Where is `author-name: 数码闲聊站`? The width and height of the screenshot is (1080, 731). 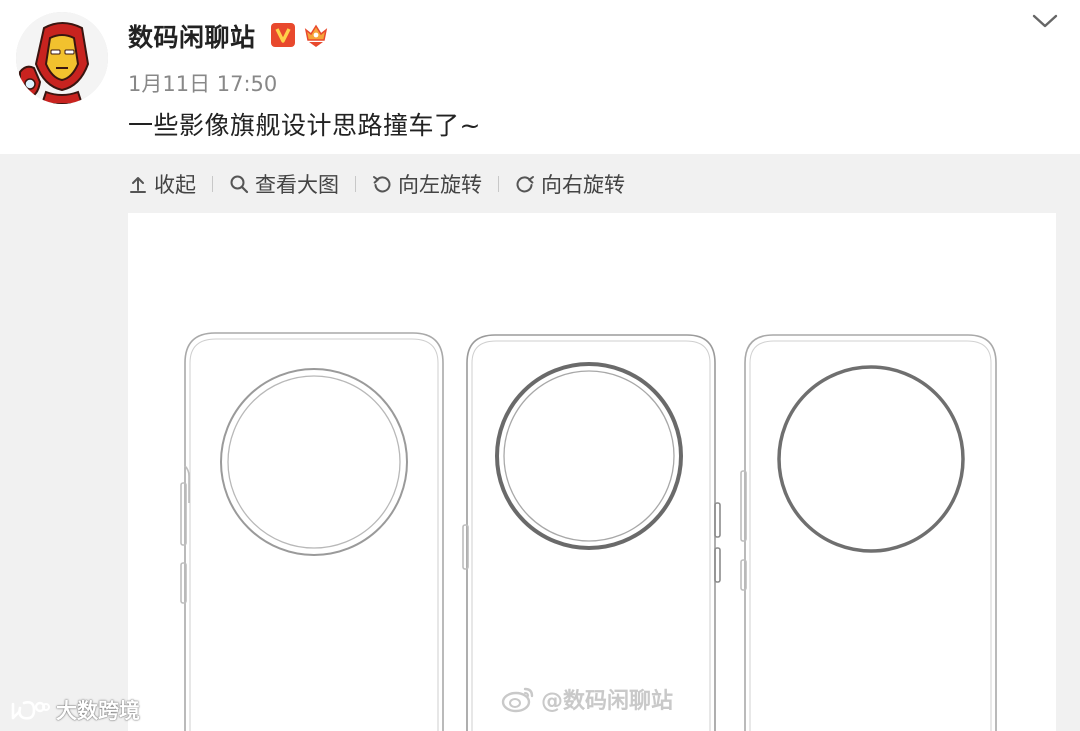 author-name: 数码闲聊站 is located at coordinates (192, 36).